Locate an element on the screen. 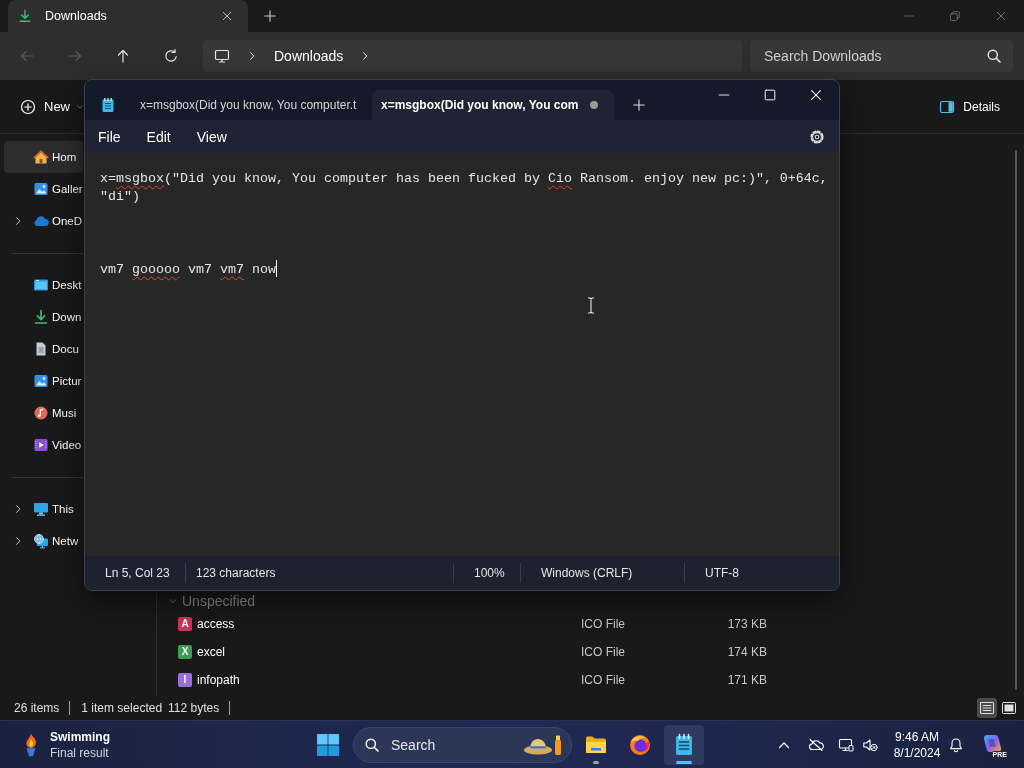  sidebar-item: Netw is located at coordinates (43, 541).